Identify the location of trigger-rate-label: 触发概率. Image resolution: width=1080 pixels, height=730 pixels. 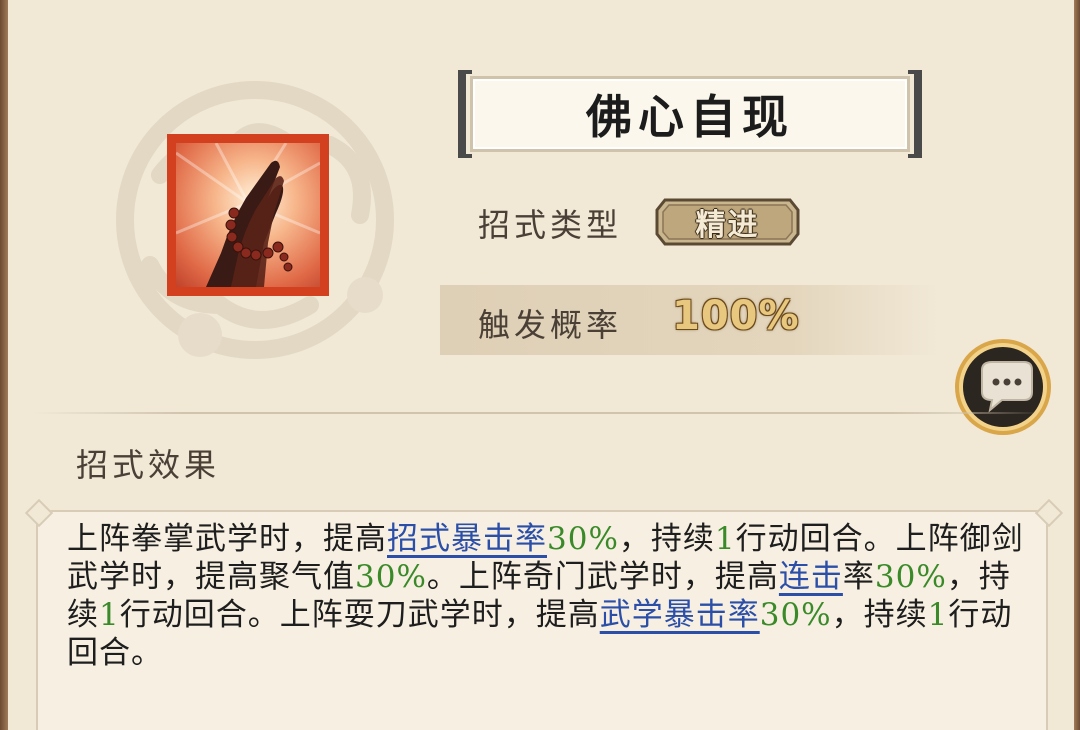
(550, 325).